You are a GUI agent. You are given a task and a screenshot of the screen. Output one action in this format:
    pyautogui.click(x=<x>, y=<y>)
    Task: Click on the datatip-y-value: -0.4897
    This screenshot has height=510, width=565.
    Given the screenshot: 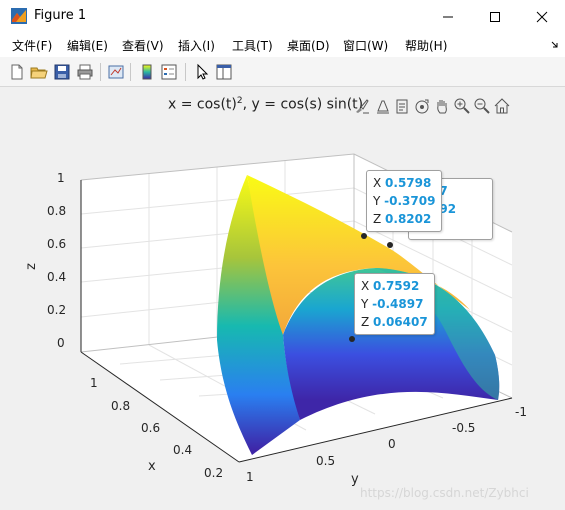 What is the action you would take?
    pyautogui.click(x=398, y=304)
    